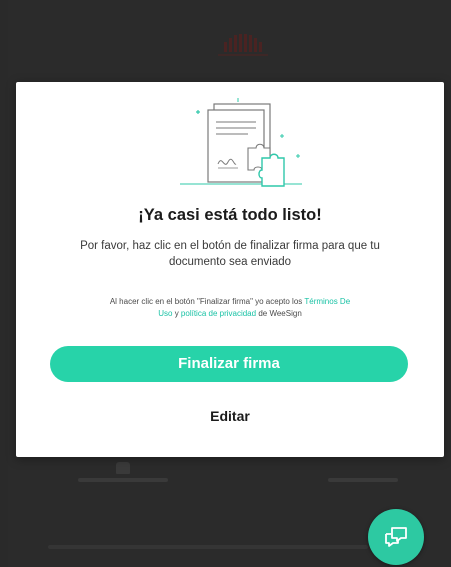 The width and height of the screenshot is (451, 567). What do you see at coordinates (263, 313) in the screenshot?
I see `legal-of: de` at bounding box center [263, 313].